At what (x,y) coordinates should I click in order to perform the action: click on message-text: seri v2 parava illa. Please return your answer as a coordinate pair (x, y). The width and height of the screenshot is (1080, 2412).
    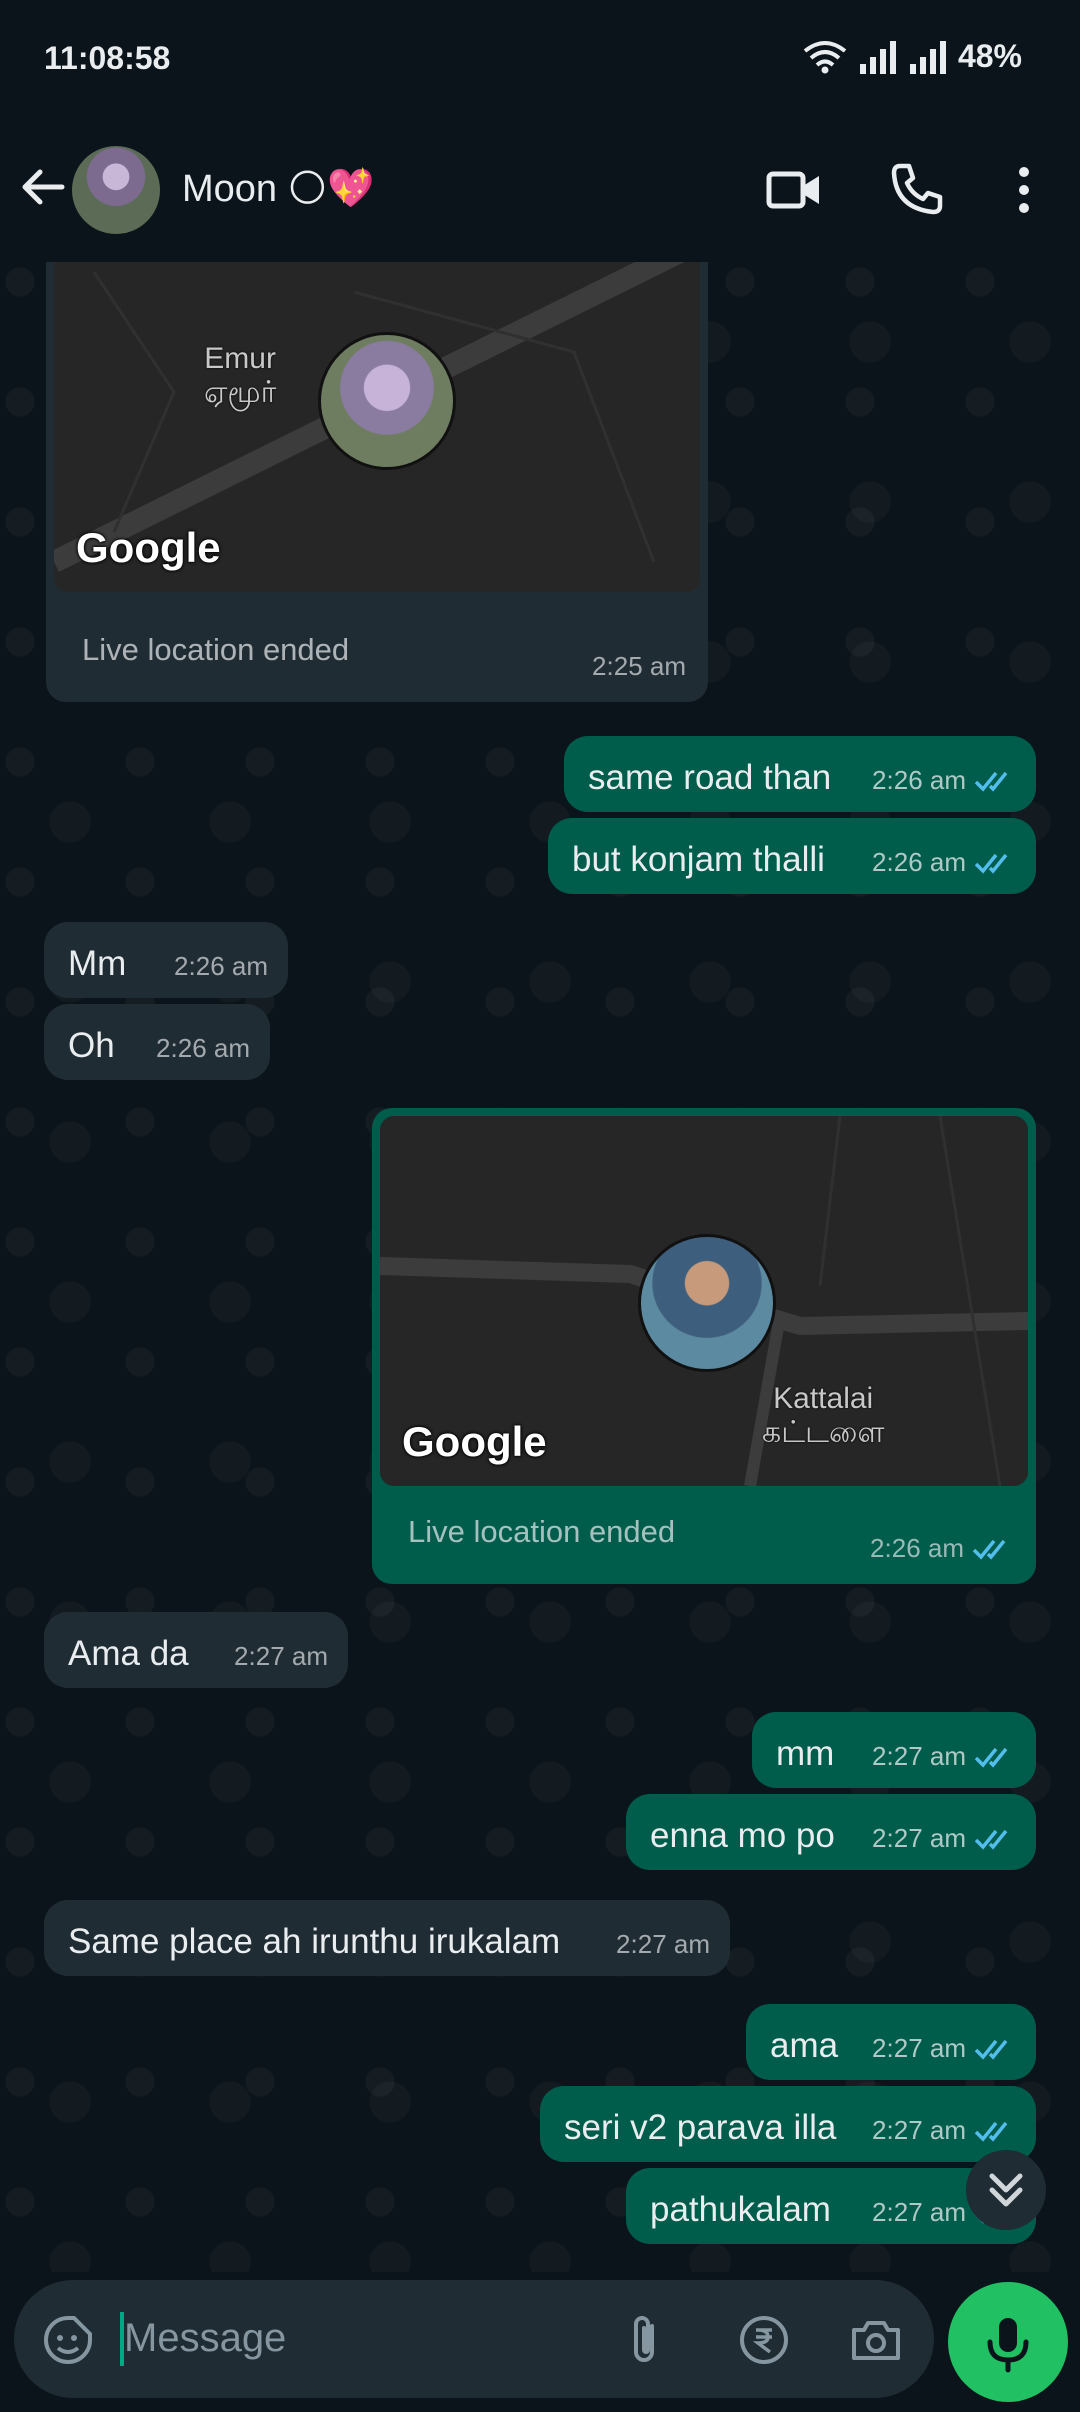
    Looking at the image, I should click on (700, 2127).